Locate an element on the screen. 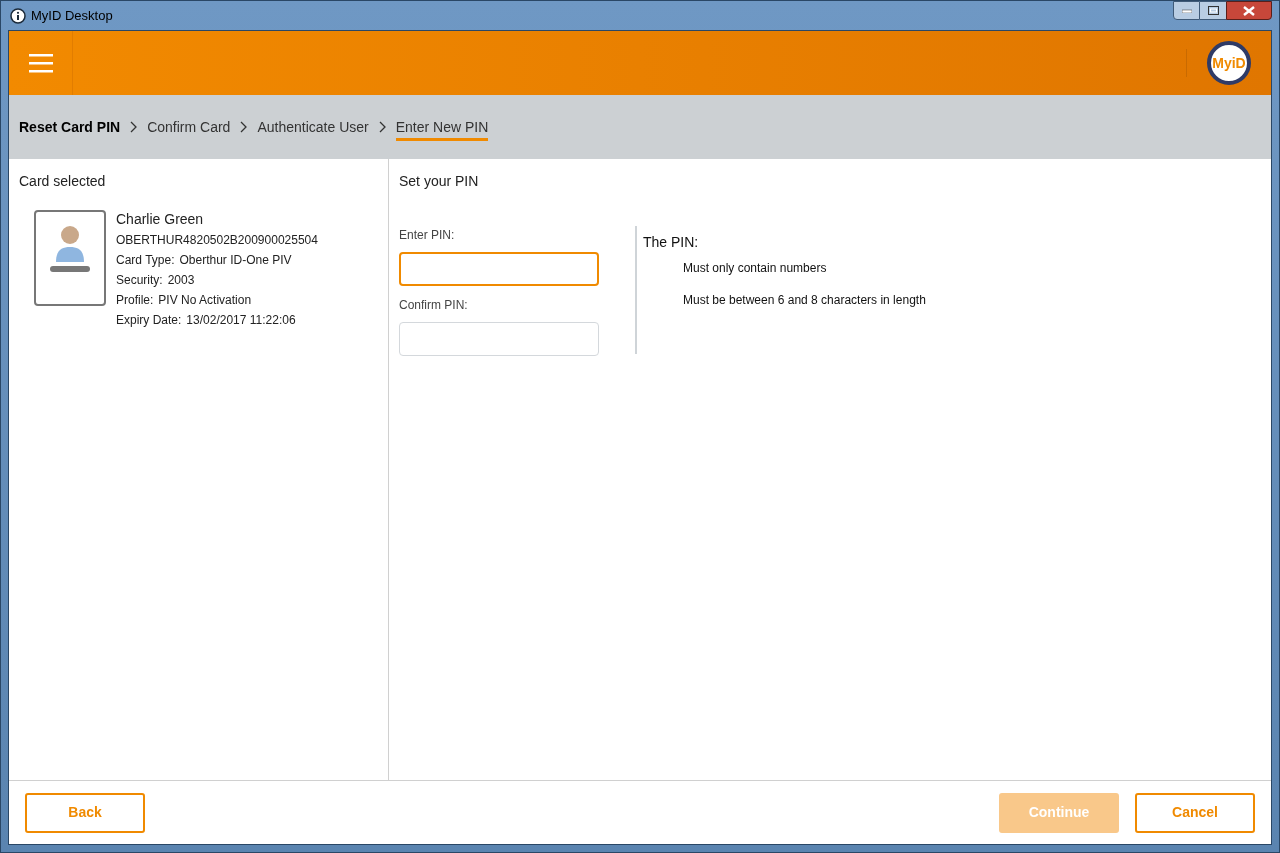  cardholder-name: Charlie Green is located at coordinates (160, 219).